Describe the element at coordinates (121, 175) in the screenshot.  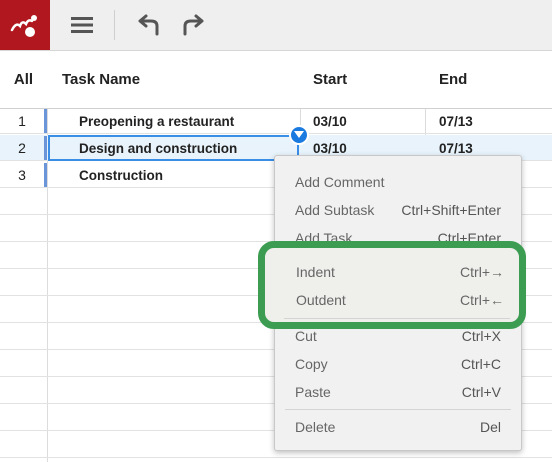
I see `task-name-cell: Construction` at that location.